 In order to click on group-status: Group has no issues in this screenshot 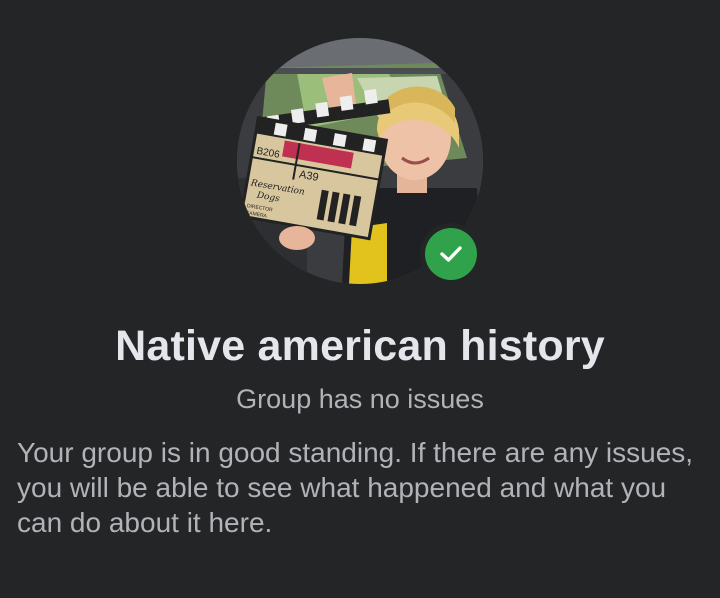, I will do `click(360, 399)`.